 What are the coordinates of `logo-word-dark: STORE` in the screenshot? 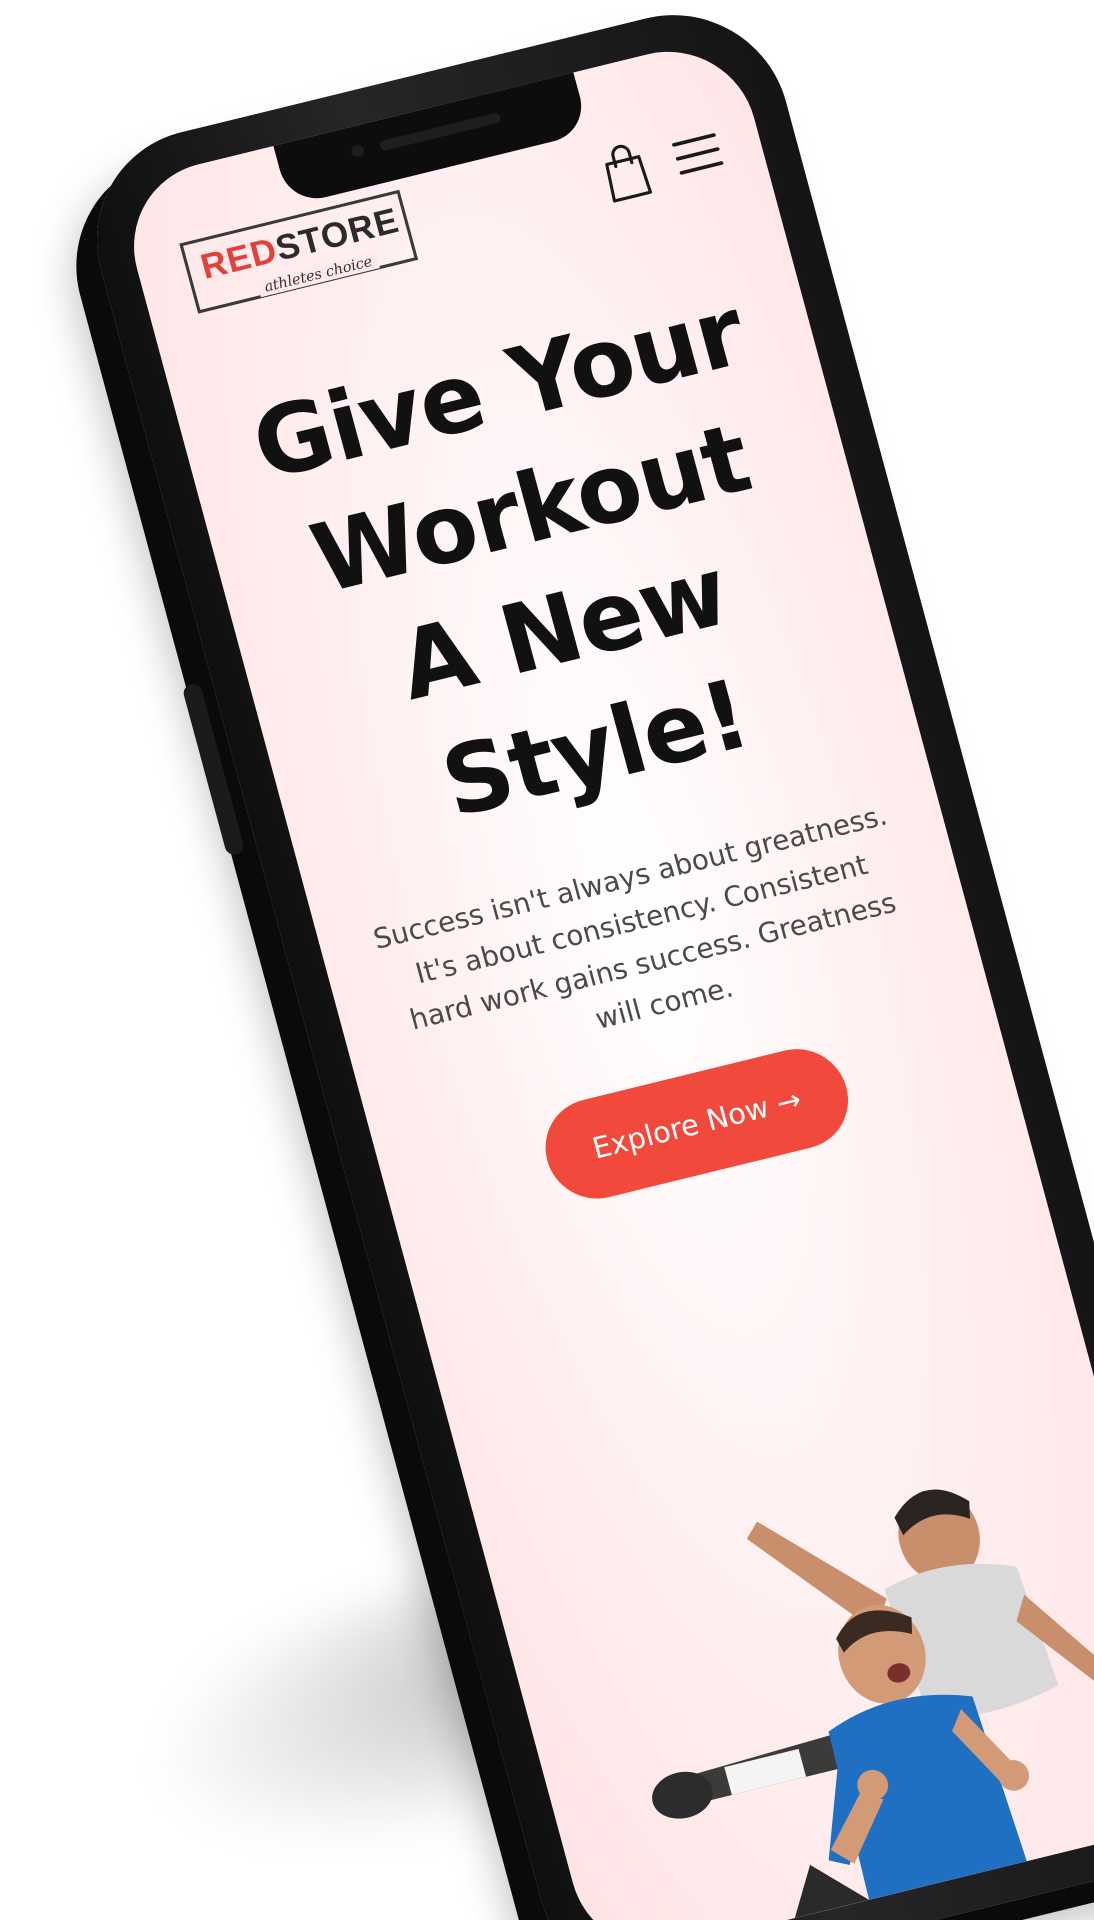 It's located at (337, 234).